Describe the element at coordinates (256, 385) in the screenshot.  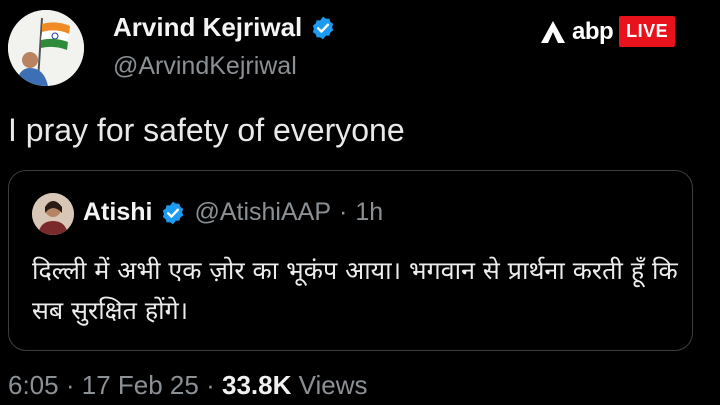
I see `views-count: 33.8K` at that location.